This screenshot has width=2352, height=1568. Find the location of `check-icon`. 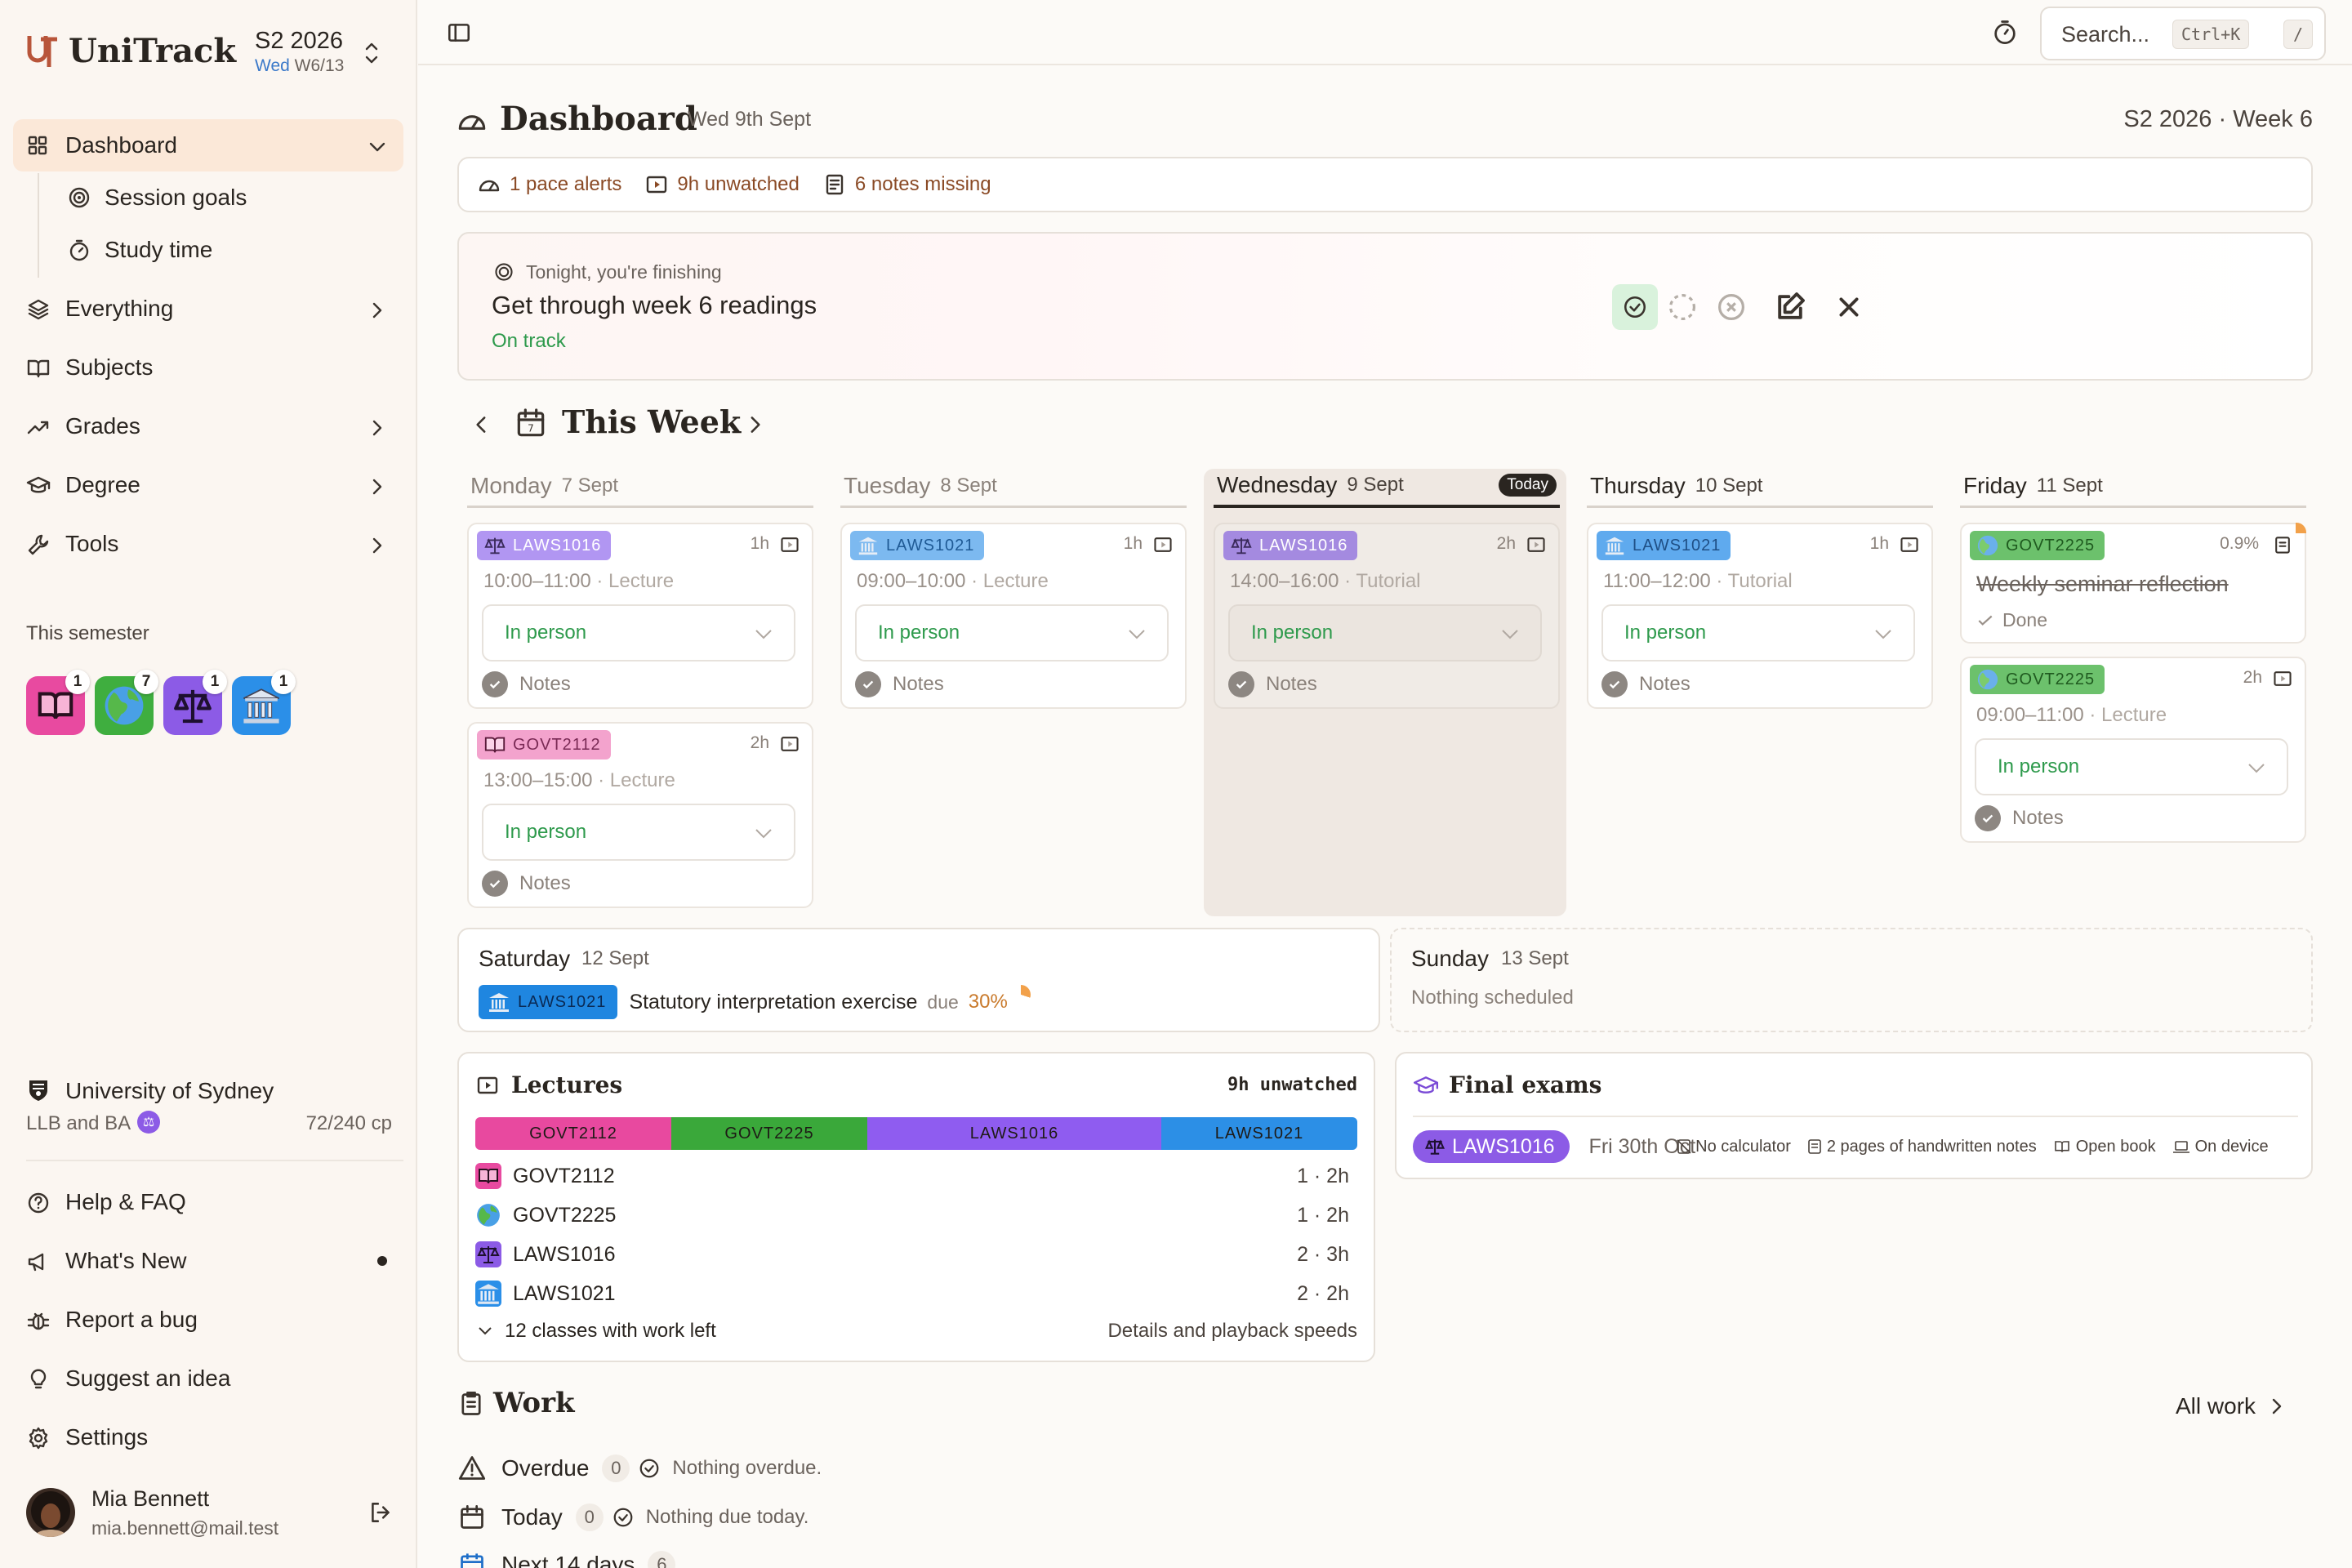

check-icon is located at coordinates (1985, 620).